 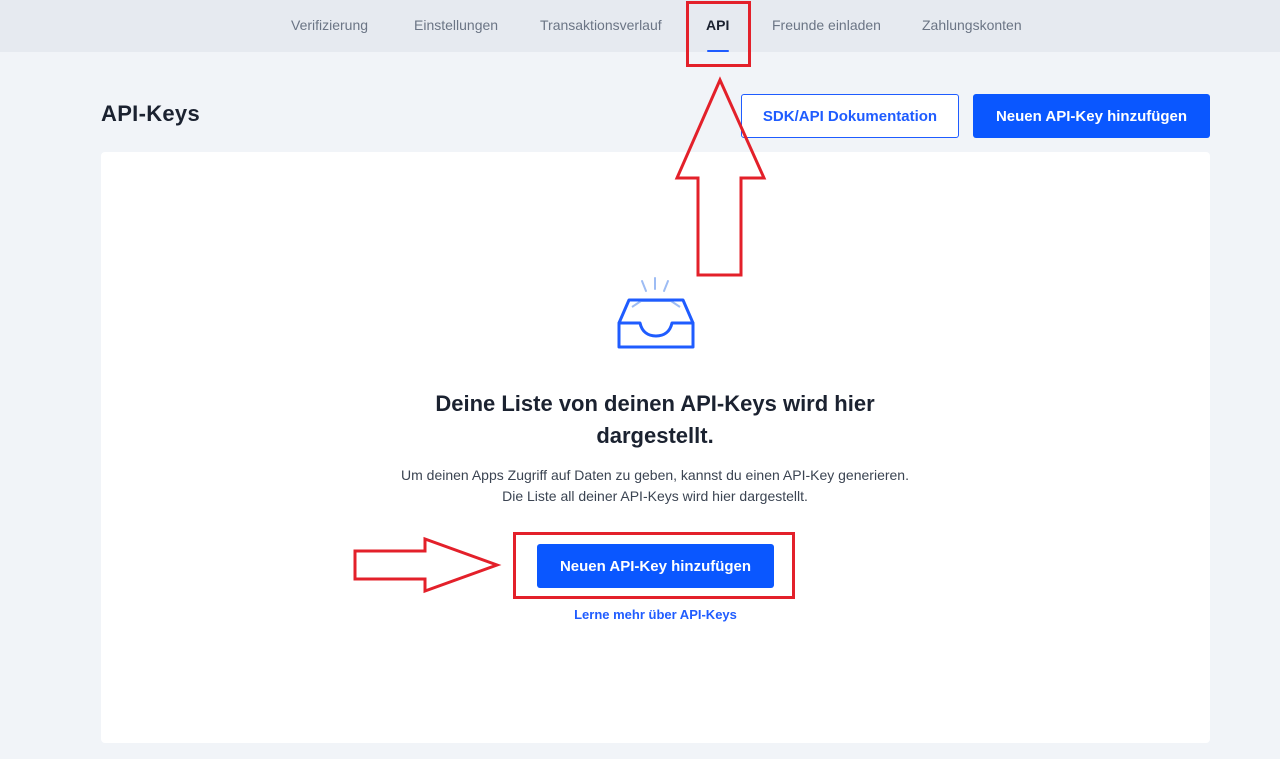 What do you see at coordinates (1091, 116) in the screenshot?
I see `add-api-key-button: Neuen API-Key hinzufügen` at bounding box center [1091, 116].